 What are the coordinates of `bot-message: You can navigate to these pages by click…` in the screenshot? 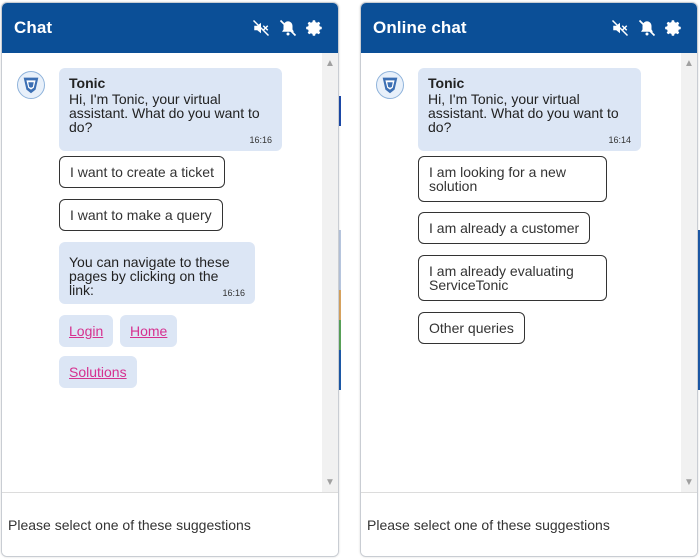 It's located at (157, 273).